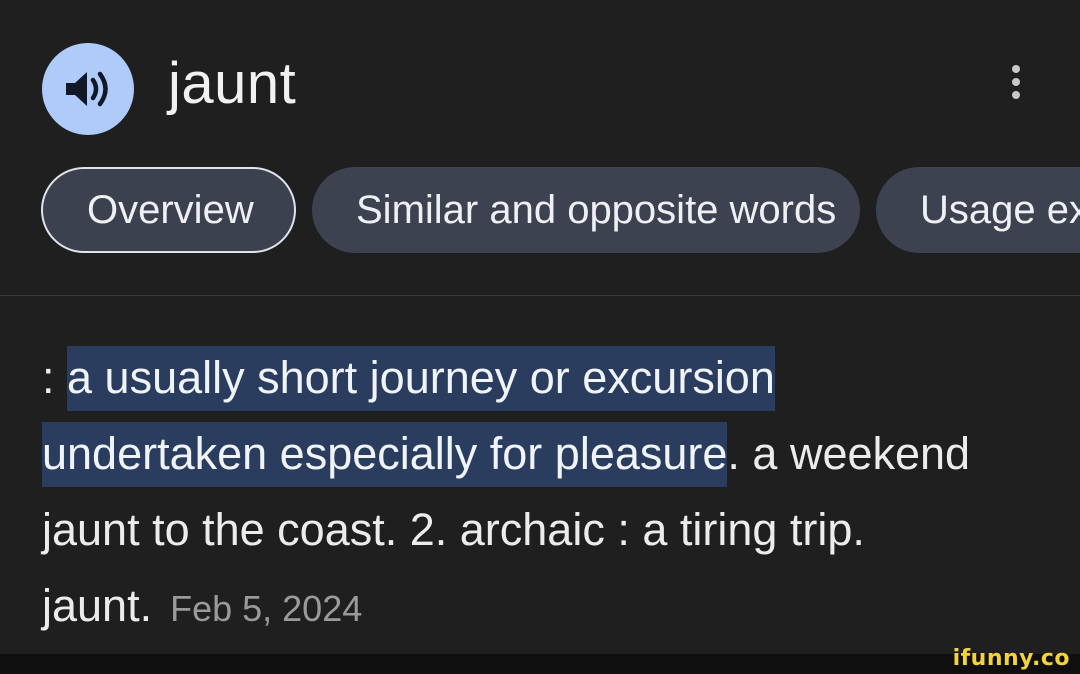  What do you see at coordinates (1011, 658) in the screenshot?
I see `watermark-logo: ifunny.co` at bounding box center [1011, 658].